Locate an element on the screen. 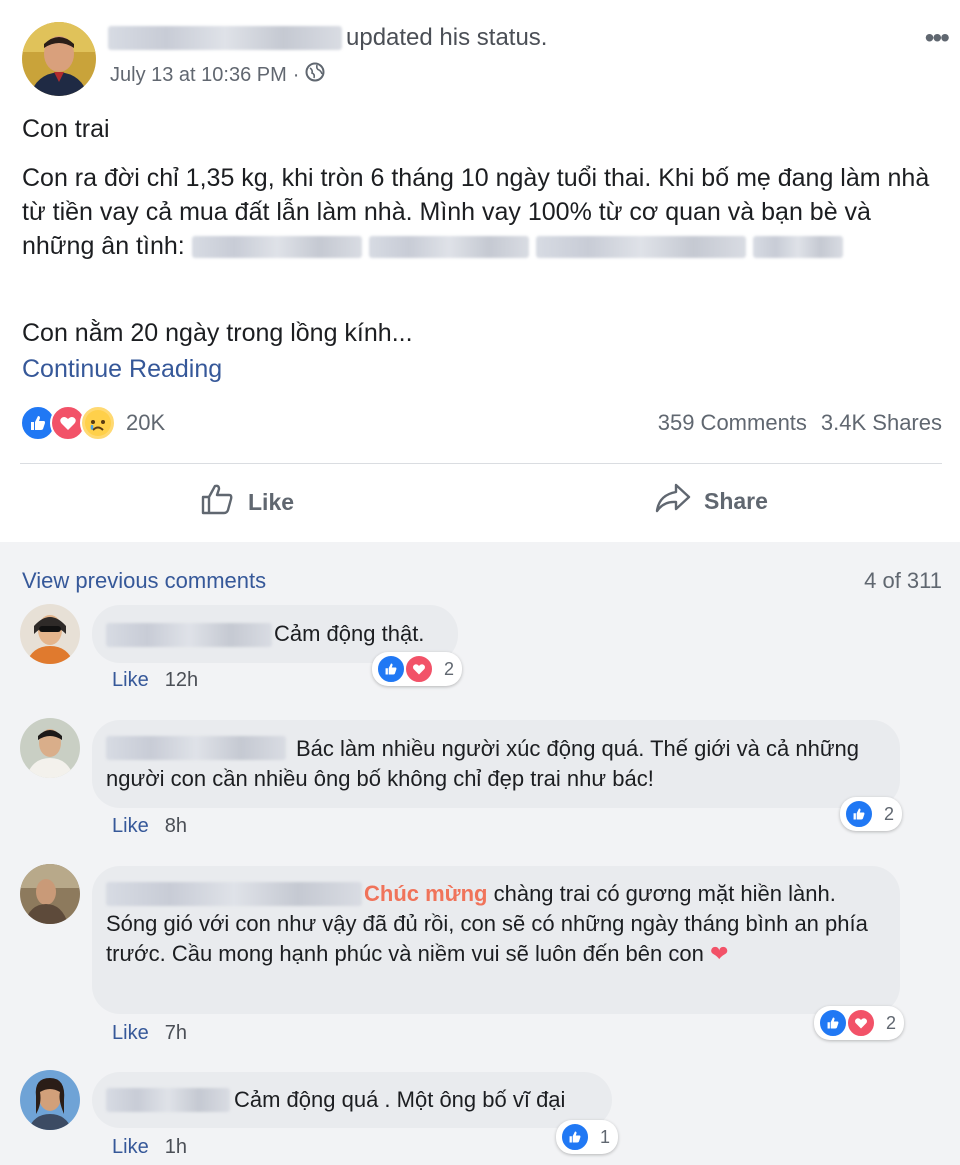 The width and height of the screenshot is (960, 1165). post-title: Con trai is located at coordinates (66, 129).